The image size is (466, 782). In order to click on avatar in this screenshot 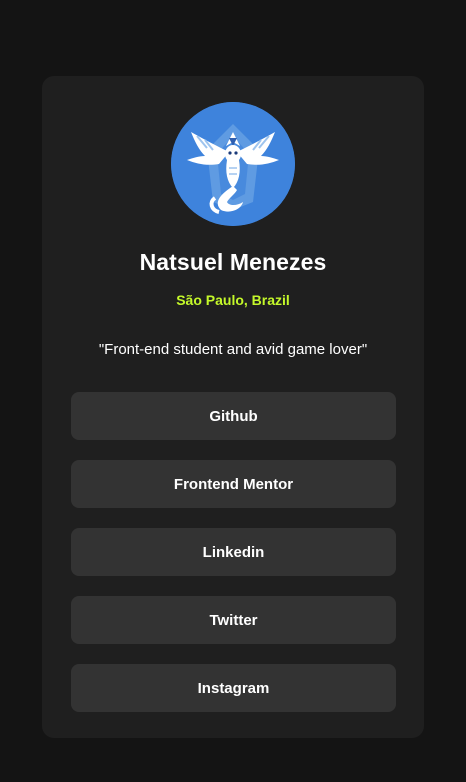, I will do `click(233, 164)`.